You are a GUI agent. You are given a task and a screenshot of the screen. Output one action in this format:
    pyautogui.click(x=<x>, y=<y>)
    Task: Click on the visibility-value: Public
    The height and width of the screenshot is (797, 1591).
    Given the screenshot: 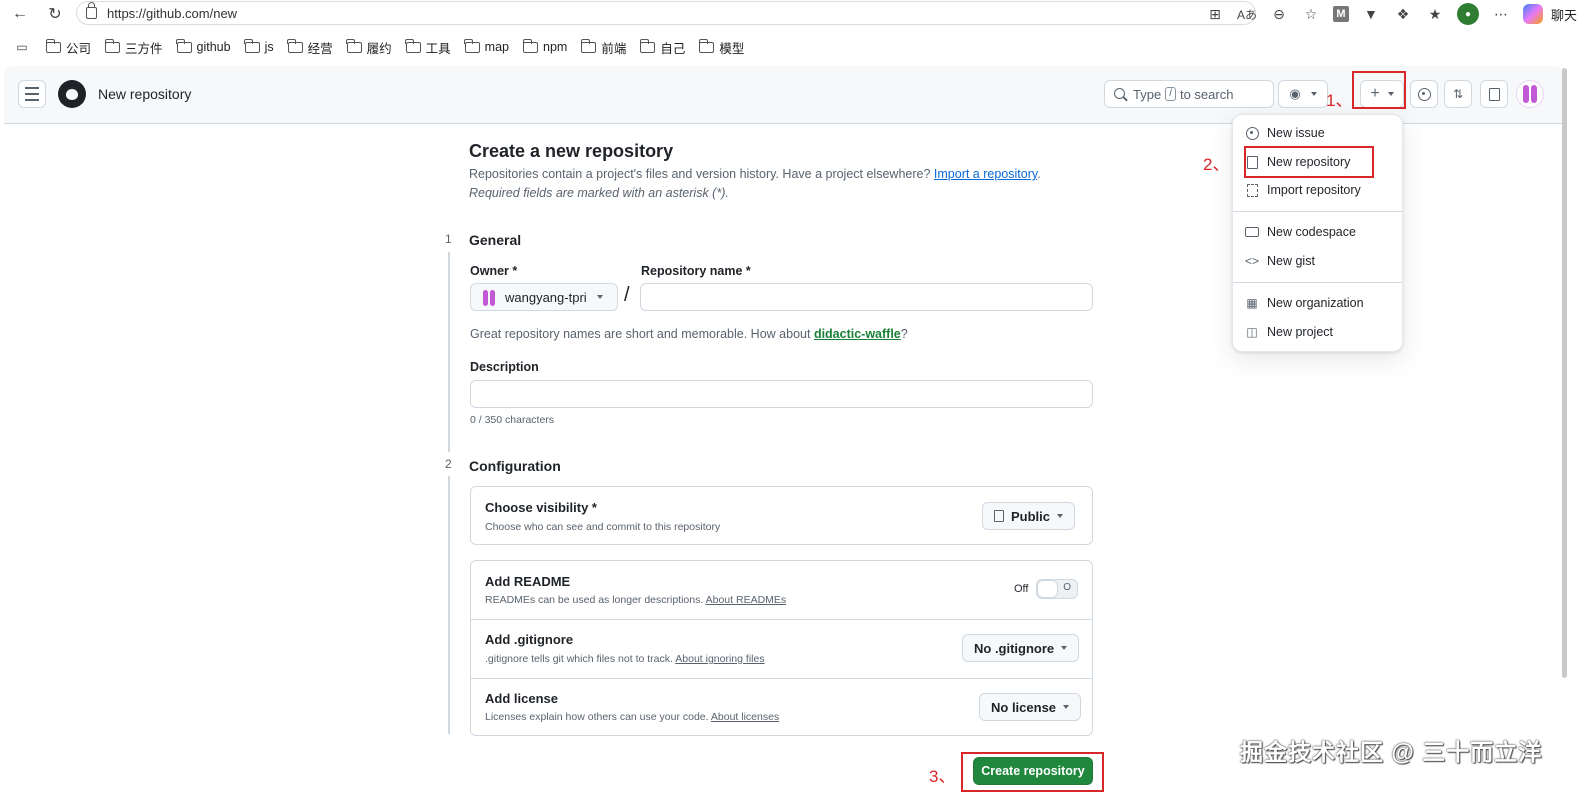 What is the action you would take?
    pyautogui.click(x=1031, y=516)
    